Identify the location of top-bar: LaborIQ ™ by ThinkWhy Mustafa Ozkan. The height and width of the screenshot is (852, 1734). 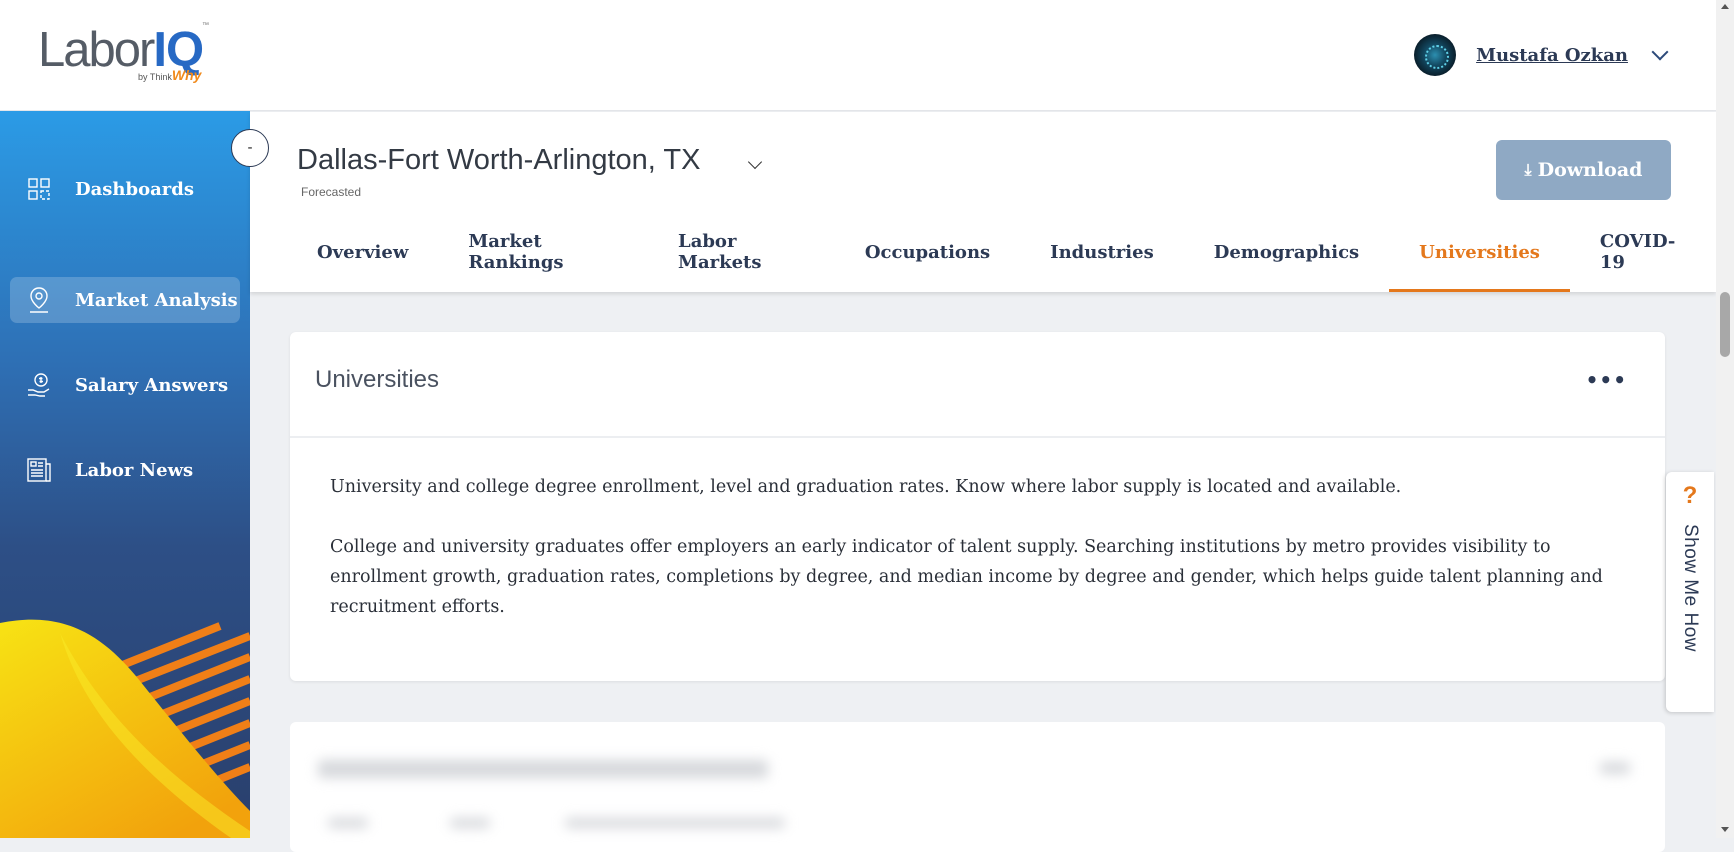
(858, 55).